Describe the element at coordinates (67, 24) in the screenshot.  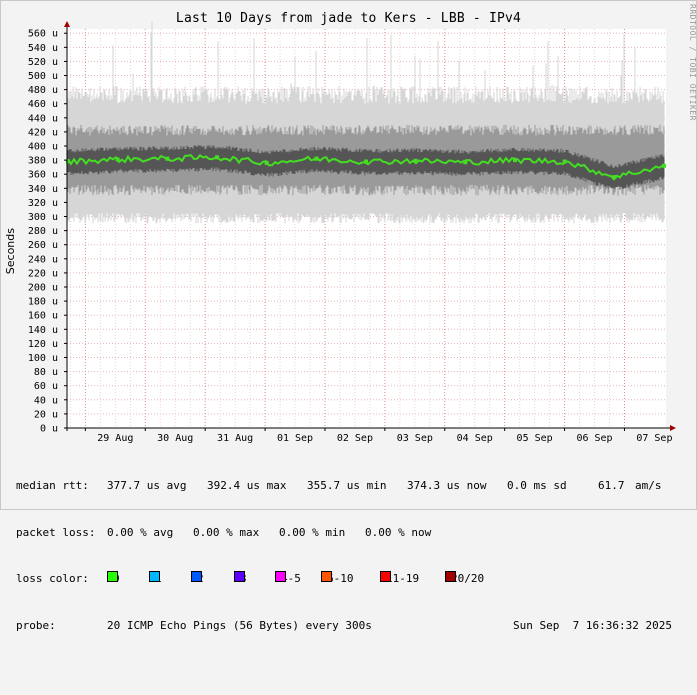
I see `y-axis-arrow` at that location.